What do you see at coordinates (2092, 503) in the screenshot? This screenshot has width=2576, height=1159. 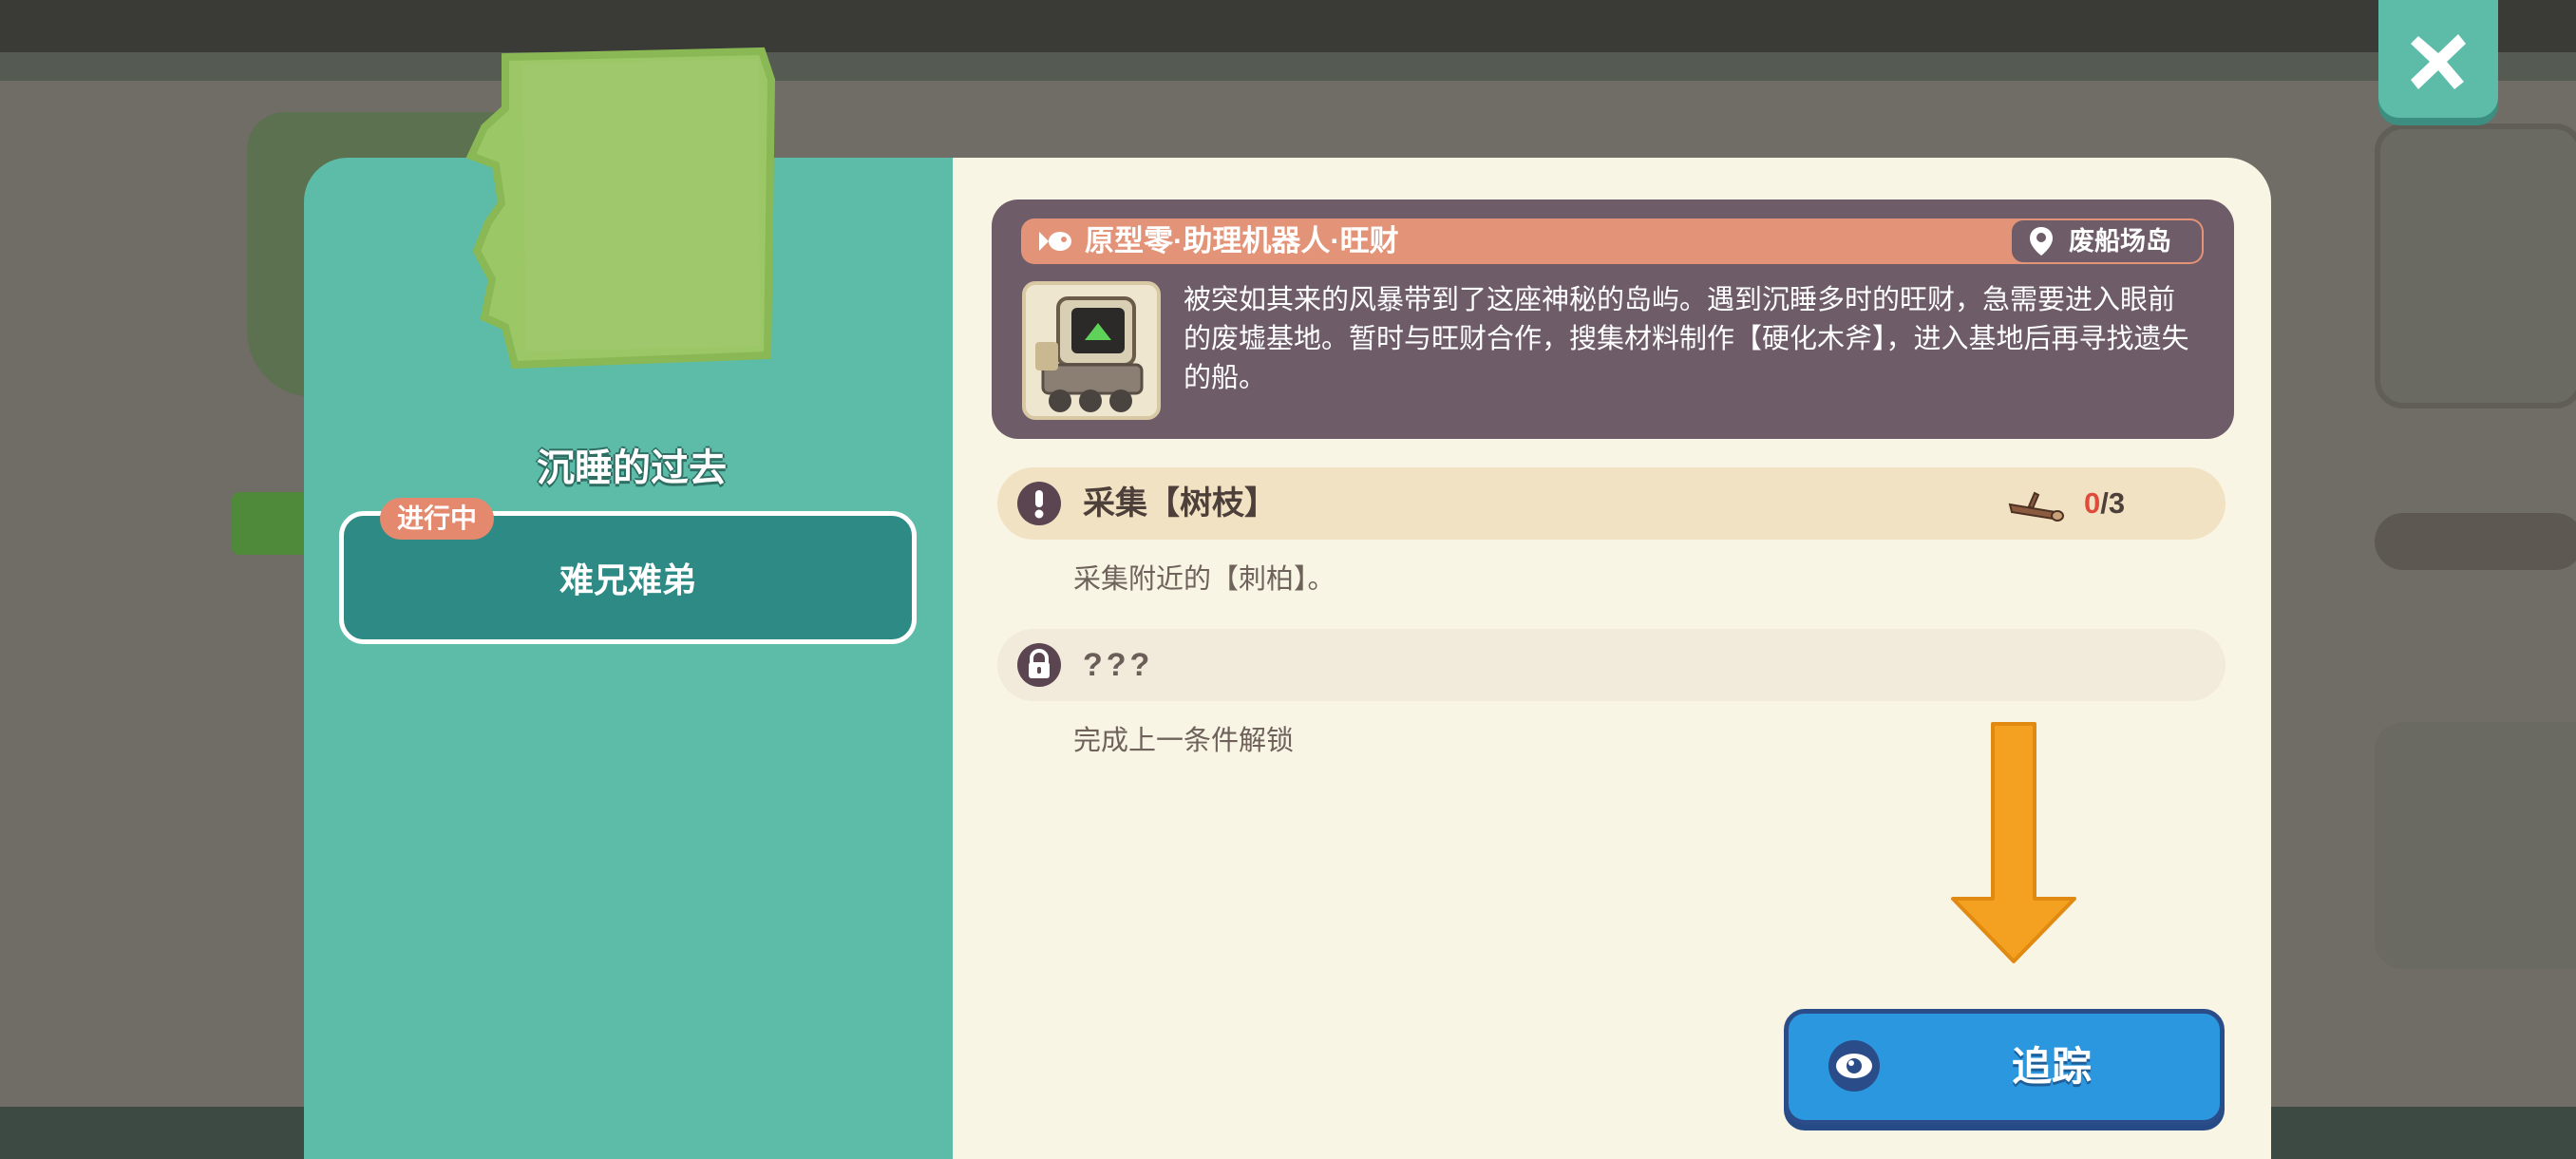 I see `progress-current: 0` at bounding box center [2092, 503].